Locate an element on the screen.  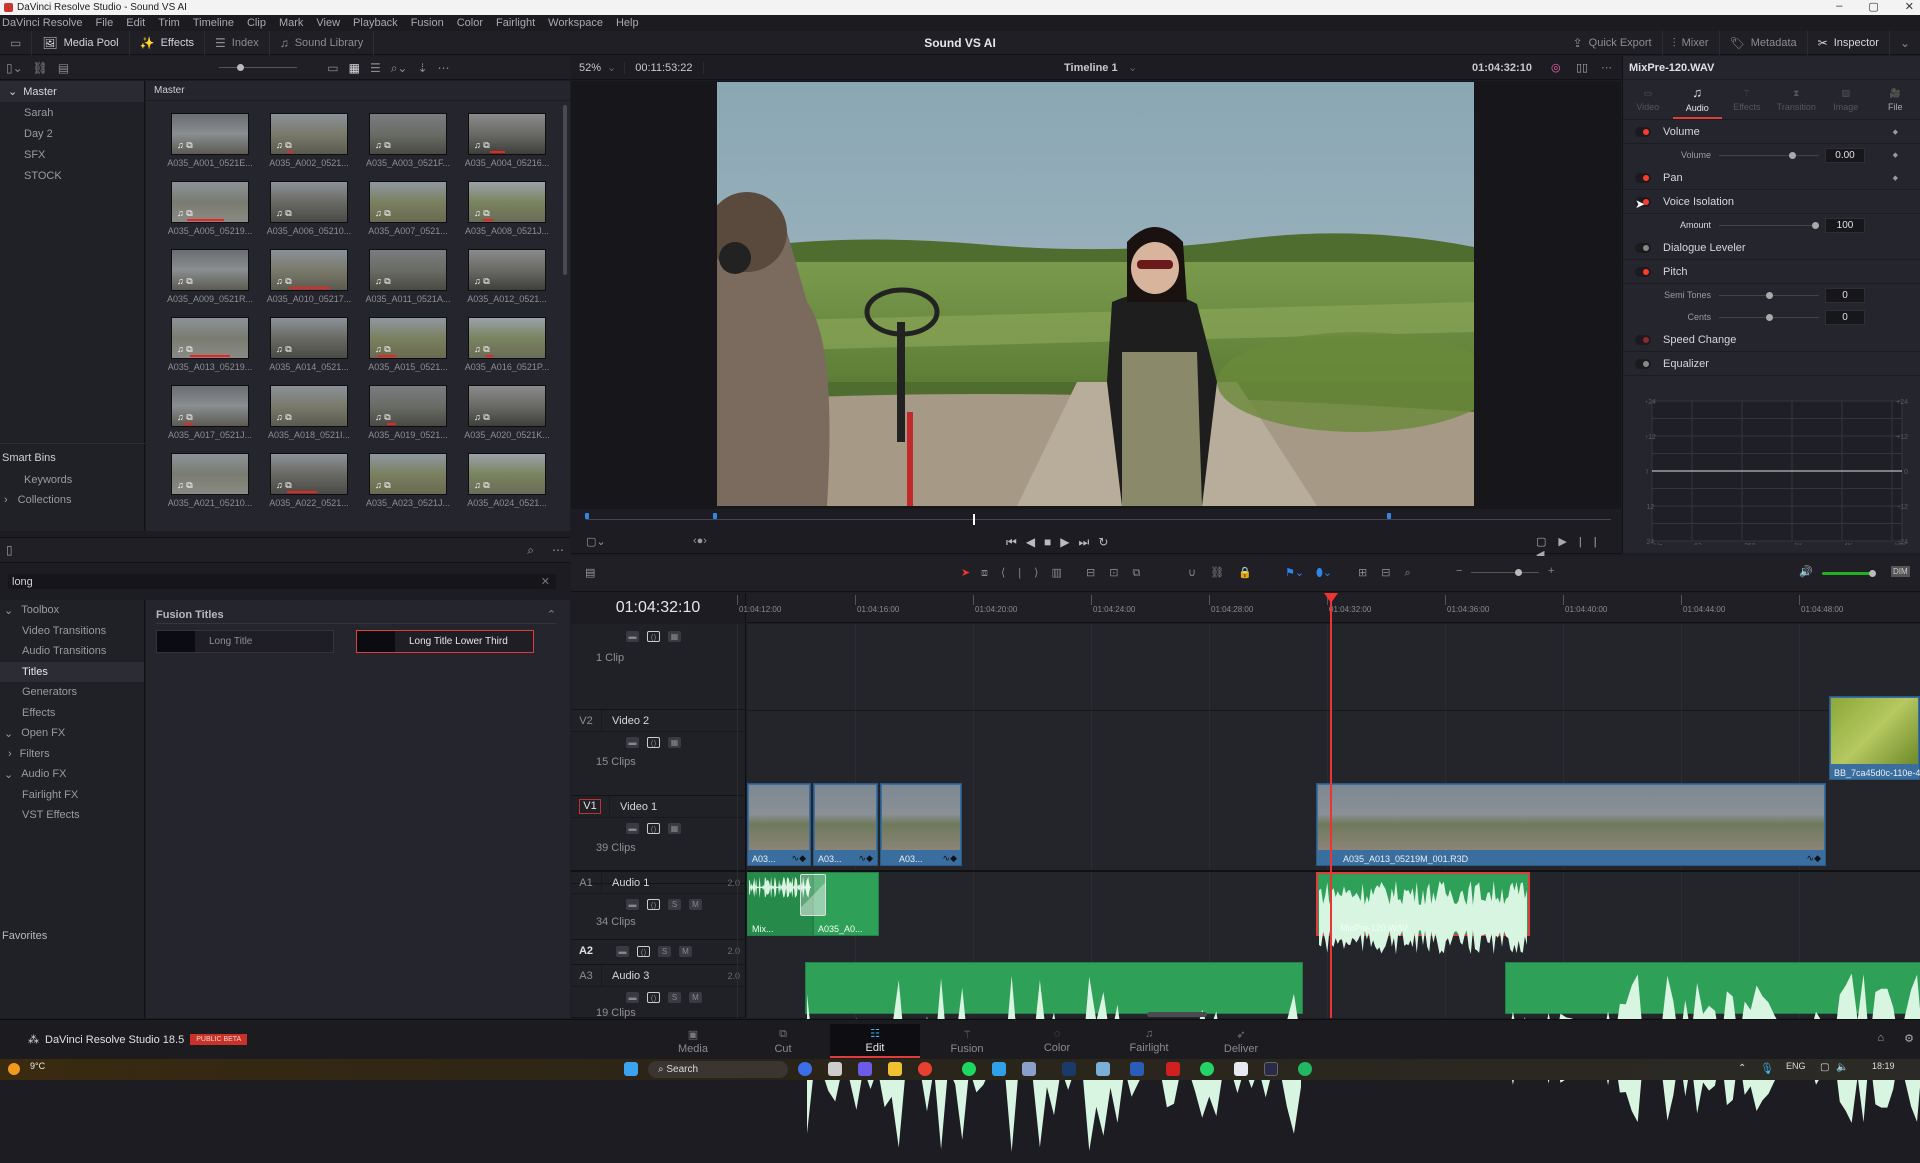
blade-tool-icon: ▥ is located at coordinates (1062, 573).